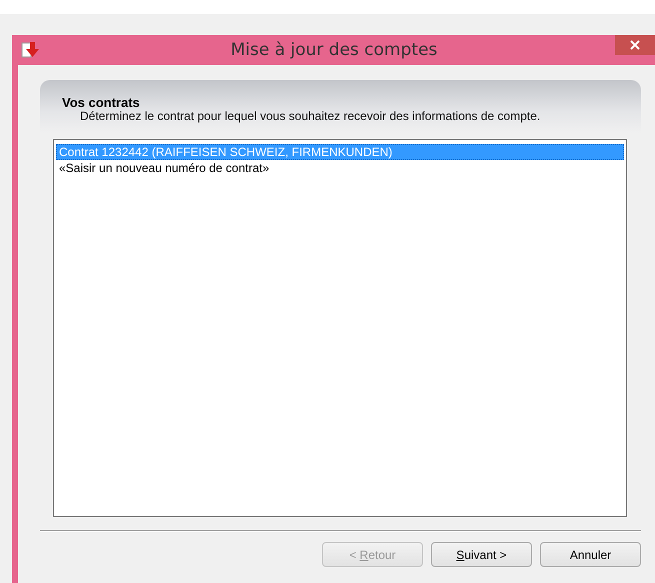 This screenshot has width=655, height=583. I want to click on close-icon, so click(635, 45).